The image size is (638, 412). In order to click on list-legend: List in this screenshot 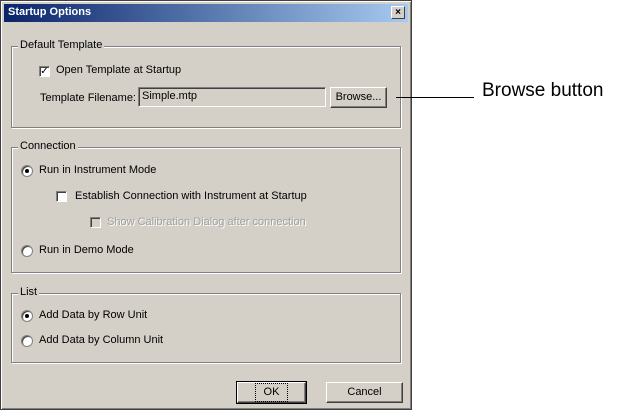, I will do `click(29, 292)`.